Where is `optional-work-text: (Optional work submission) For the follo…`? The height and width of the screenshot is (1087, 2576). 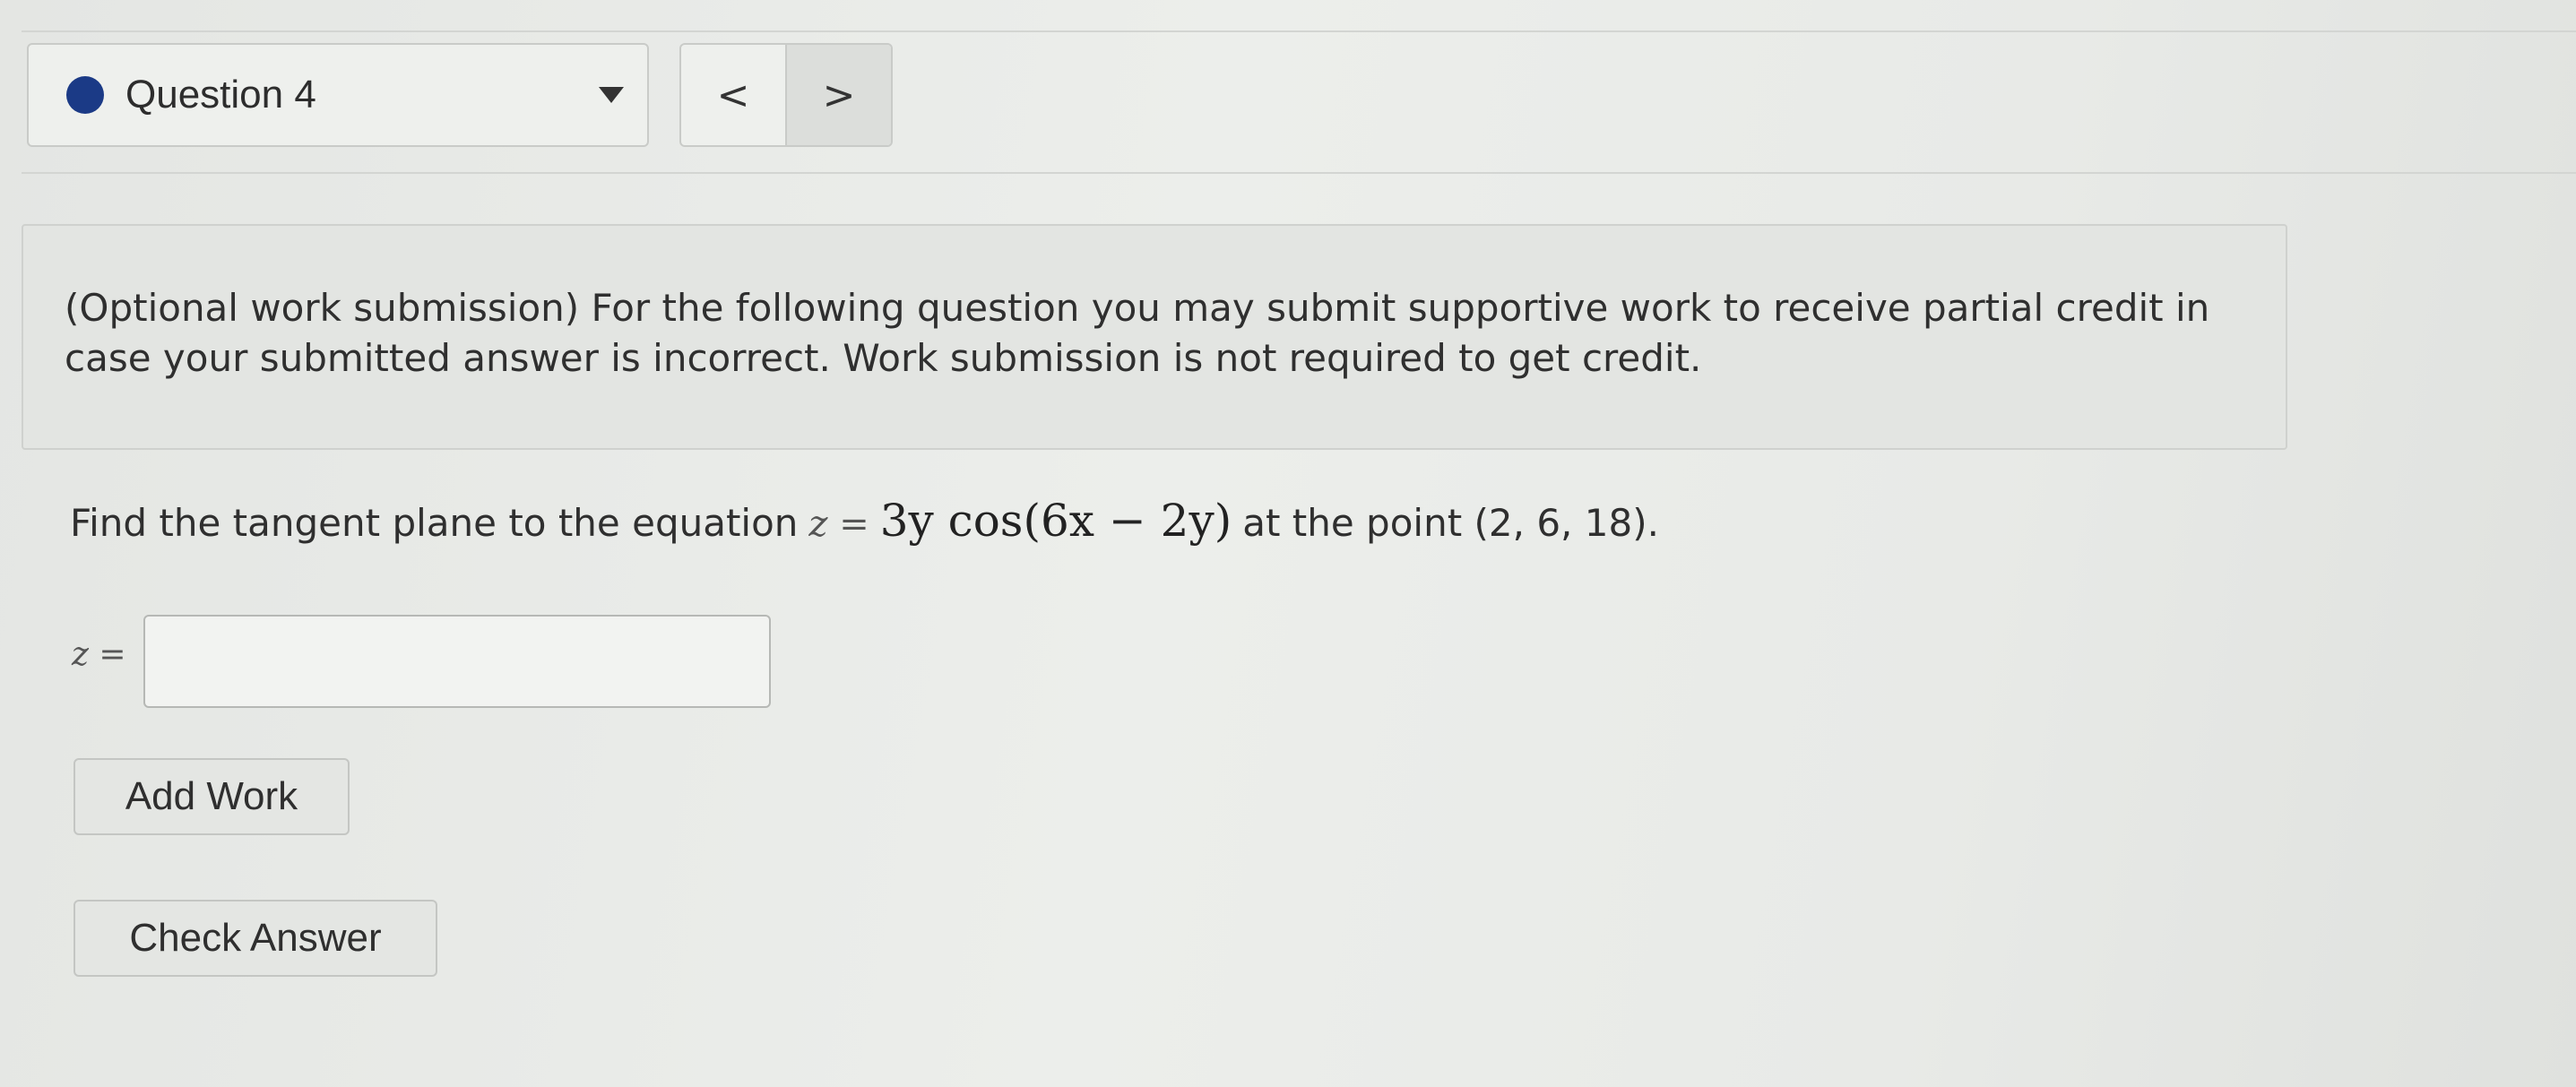 optional-work-text: (Optional work submission) For the follo… is located at coordinates (1137, 333).